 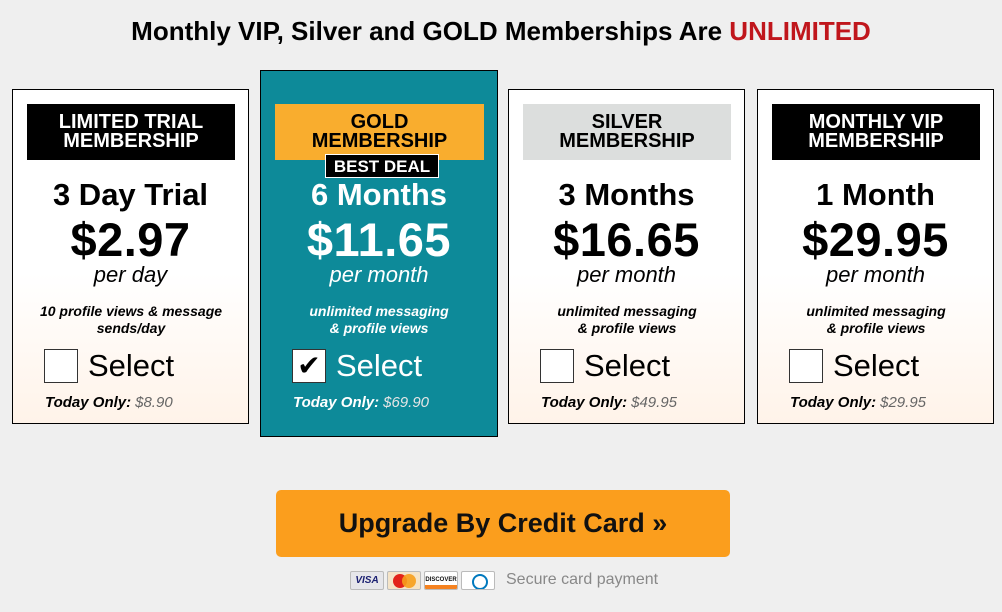 I want to click on payment-methods: VISA DISCOVER Secure card payment, so click(x=504, y=580).